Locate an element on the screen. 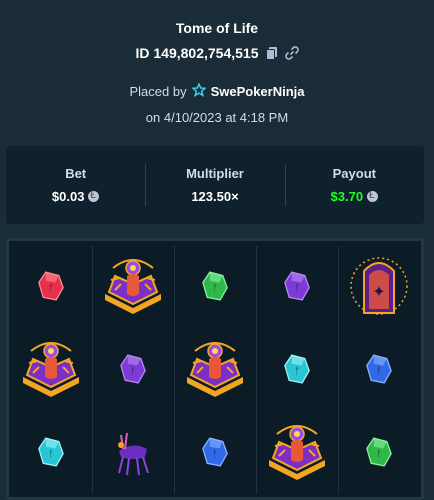 The height and width of the screenshot is (500, 434). copy-icon is located at coordinates (272, 53).